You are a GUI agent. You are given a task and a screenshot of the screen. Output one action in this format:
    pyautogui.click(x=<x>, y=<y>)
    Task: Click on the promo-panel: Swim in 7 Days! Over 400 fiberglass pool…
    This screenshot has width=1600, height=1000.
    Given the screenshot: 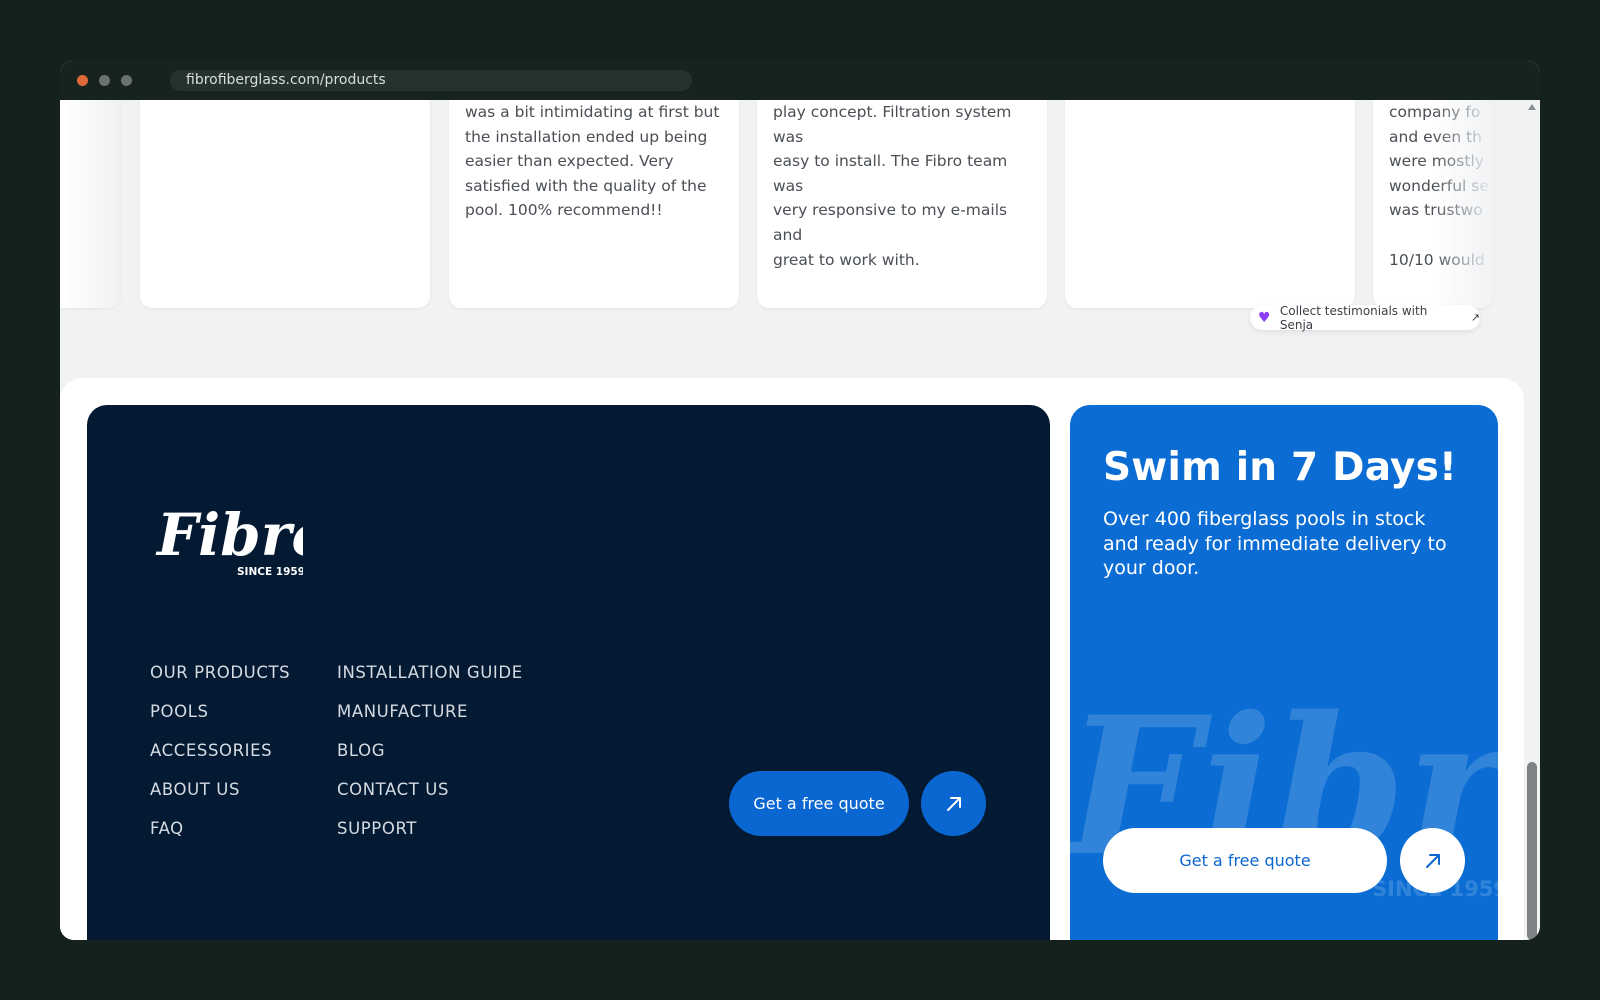 What is the action you would take?
    pyautogui.click(x=1284, y=672)
    